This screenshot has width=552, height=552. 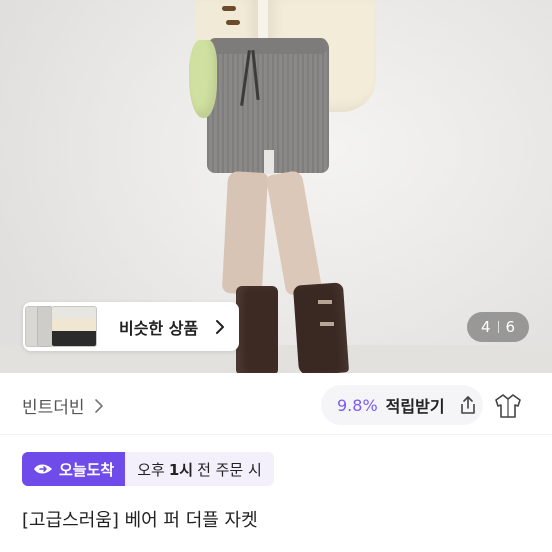 I want to click on delivery-arrow-icon, so click(x=43, y=469).